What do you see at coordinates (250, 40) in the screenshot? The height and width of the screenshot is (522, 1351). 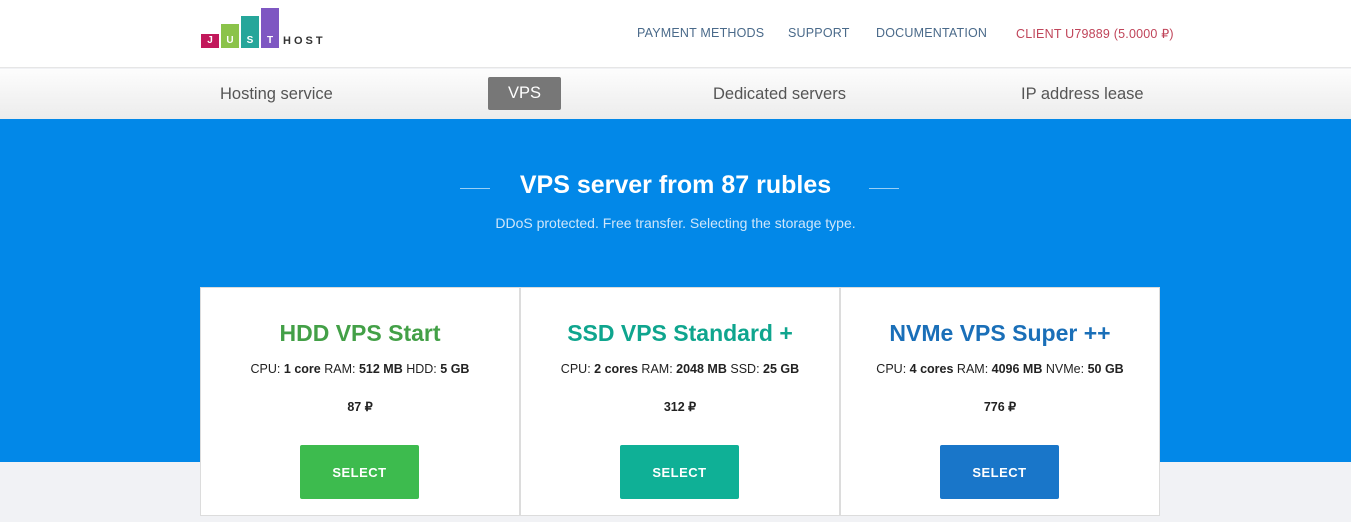 I see `logo-letter: S` at bounding box center [250, 40].